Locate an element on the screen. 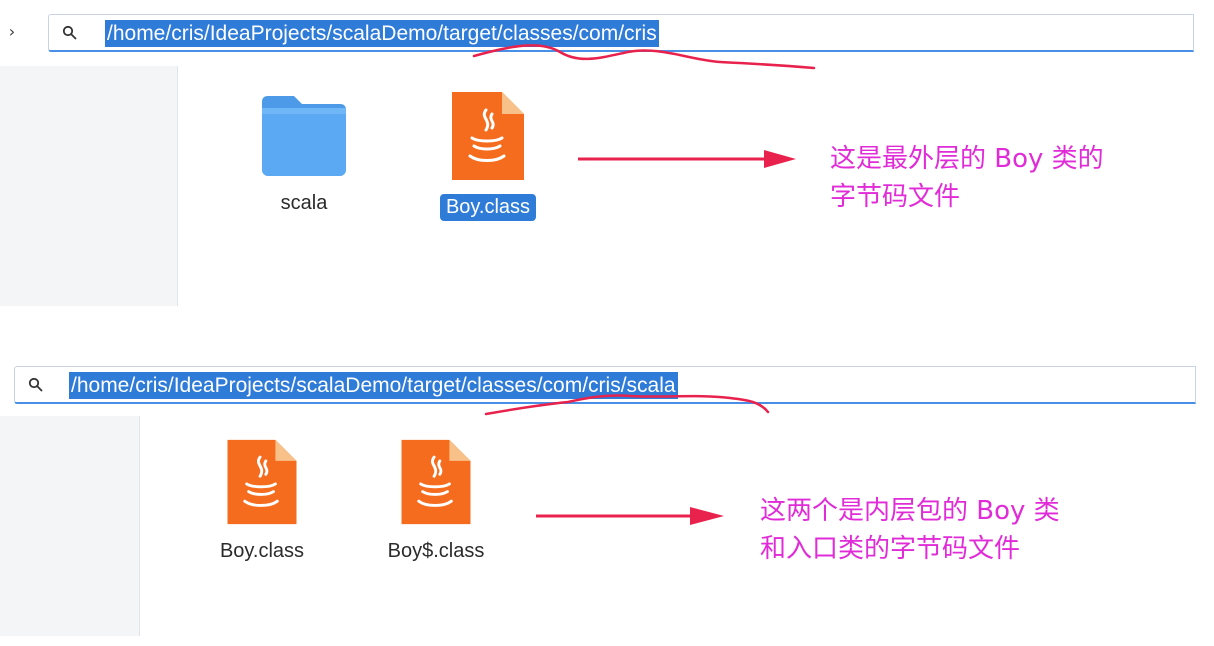 The image size is (1214, 646). file-item-boy-dollar-class: Boy$.class is located at coordinates (436, 500).